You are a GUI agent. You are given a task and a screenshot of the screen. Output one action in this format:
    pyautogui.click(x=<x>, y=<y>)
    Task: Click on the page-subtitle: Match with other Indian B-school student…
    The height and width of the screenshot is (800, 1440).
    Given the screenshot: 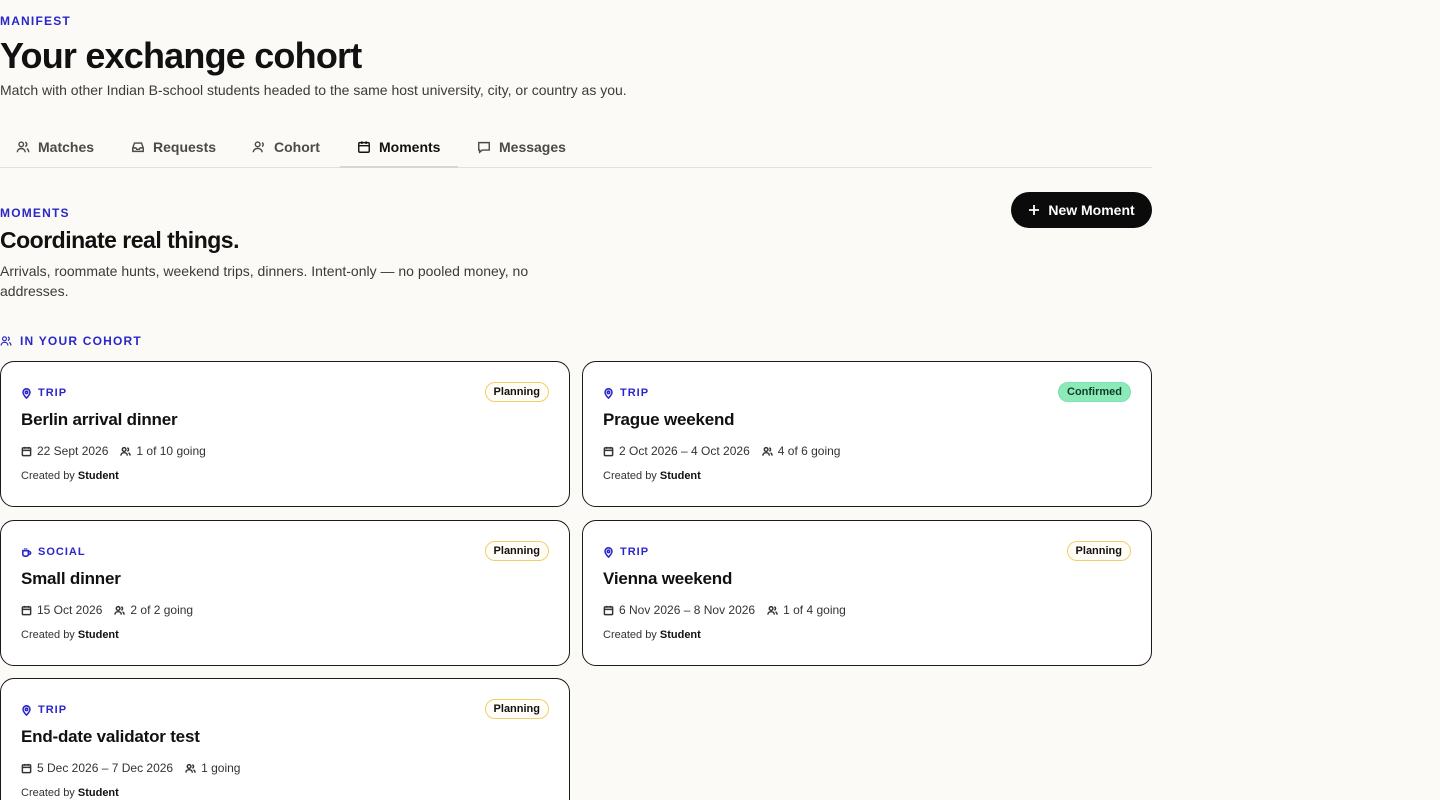 What is the action you would take?
    pyautogui.click(x=313, y=90)
    